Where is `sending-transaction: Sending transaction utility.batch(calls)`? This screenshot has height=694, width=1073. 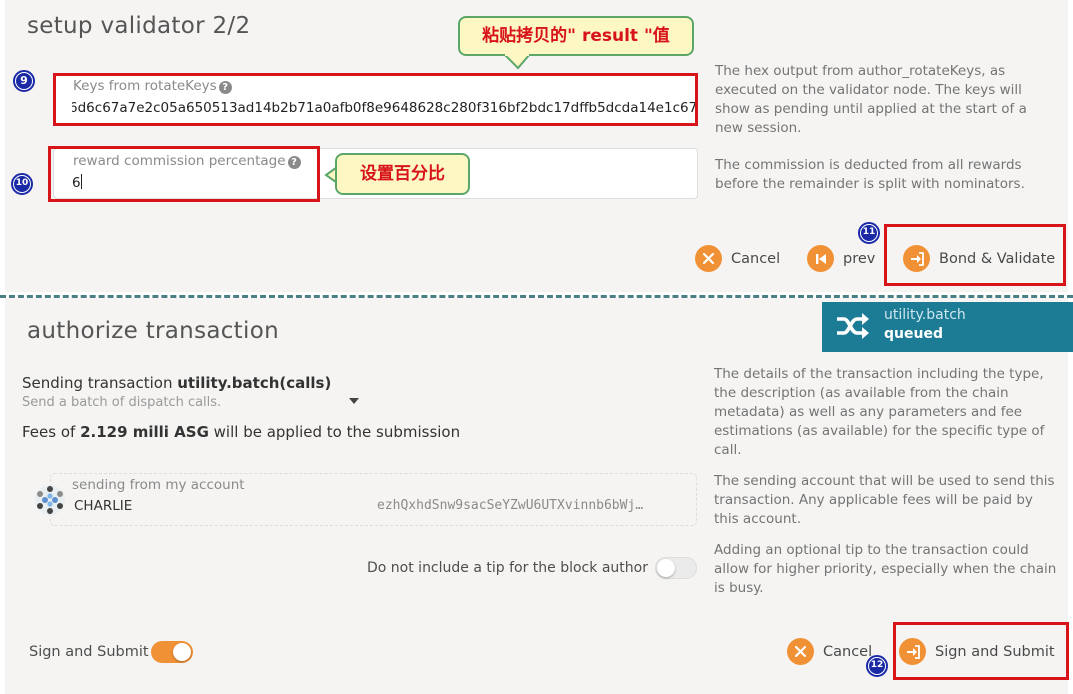 sending-transaction: Sending transaction utility.batch(calls) is located at coordinates (176, 383).